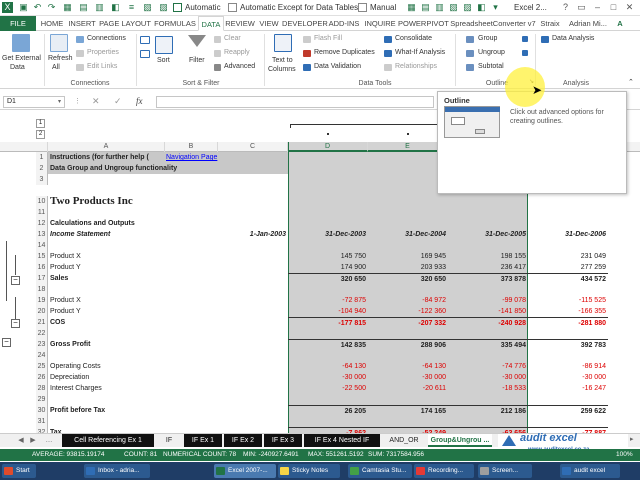  I want to click on cell-g: 259 622, so click(568, 410).